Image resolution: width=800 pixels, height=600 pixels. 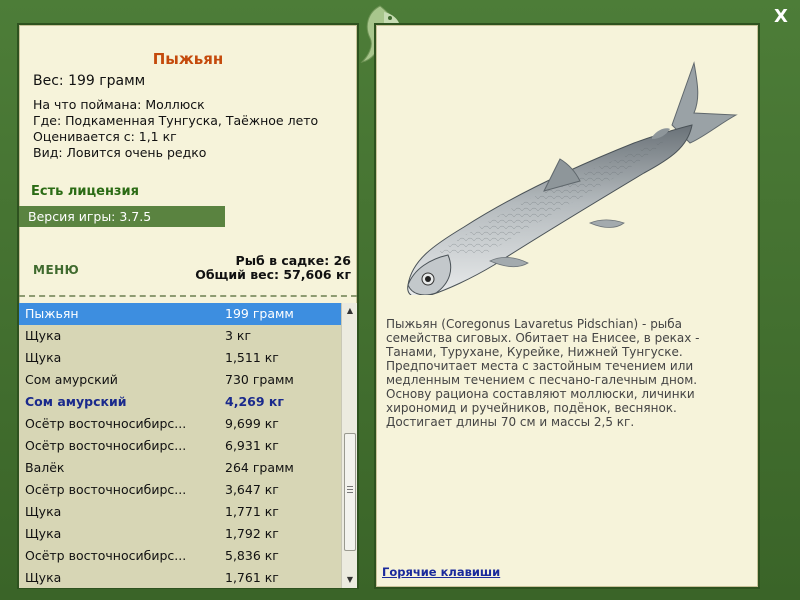 What do you see at coordinates (252, 577) in the screenshot?
I see `list-item-weight: 1,761 кг` at bounding box center [252, 577].